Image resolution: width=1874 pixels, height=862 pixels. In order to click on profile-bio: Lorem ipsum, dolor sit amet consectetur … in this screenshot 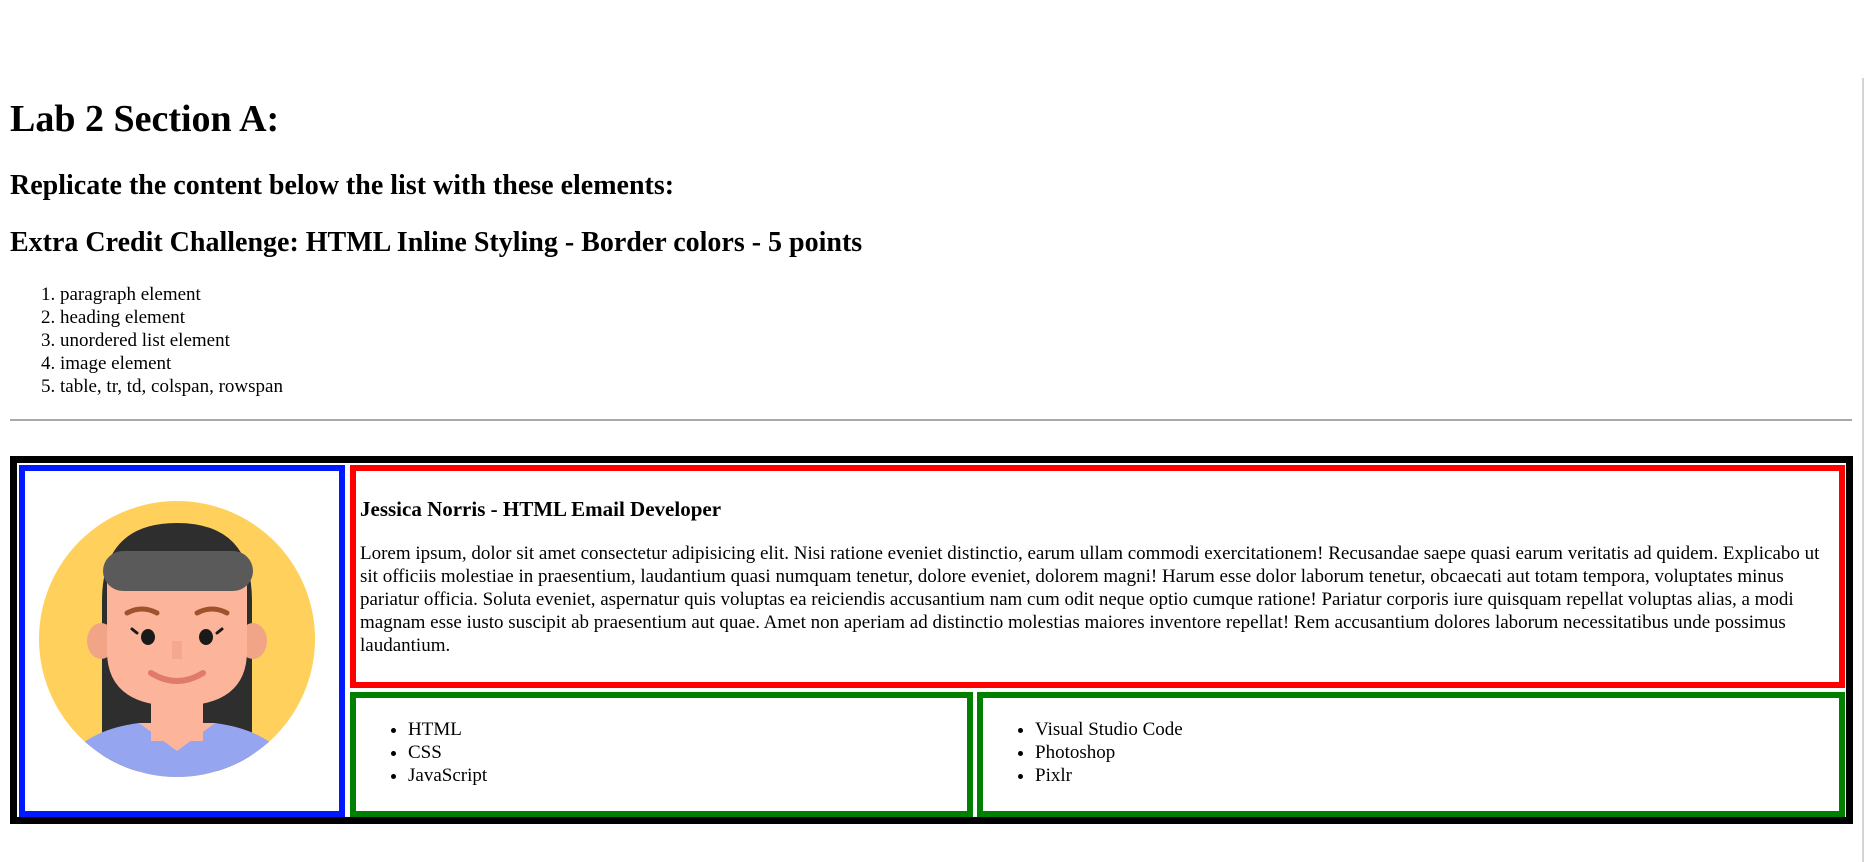, I will do `click(1090, 599)`.